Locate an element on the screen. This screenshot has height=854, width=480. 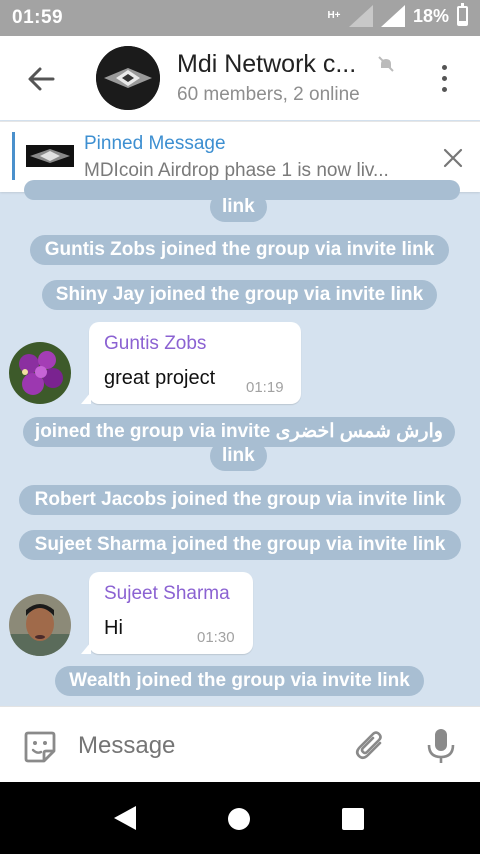
message-input is located at coordinates (208, 746).